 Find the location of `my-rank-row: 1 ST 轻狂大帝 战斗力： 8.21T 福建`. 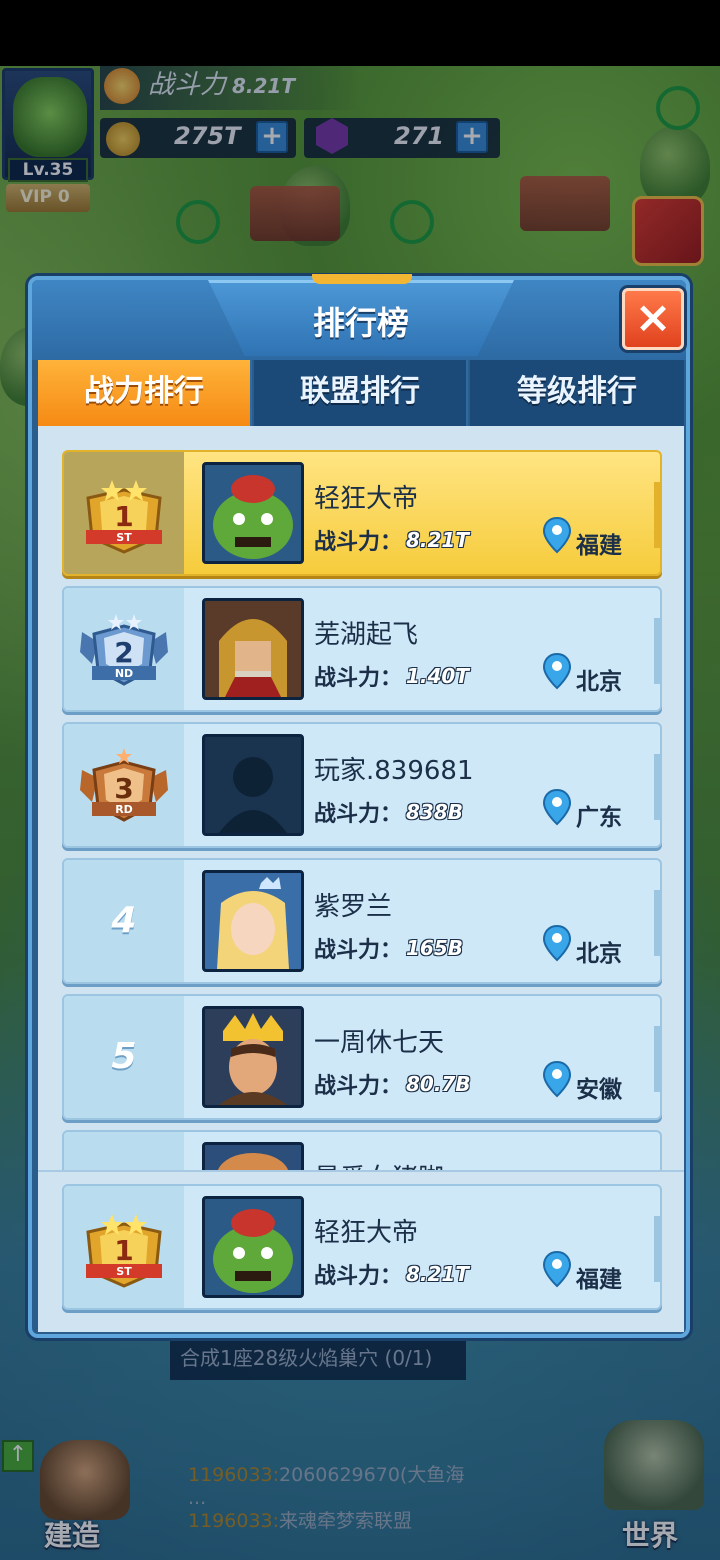

my-rank-row: 1 ST 轻狂大帝 战斗力： 8.21T 福建 is located at coordinates (362, 1247).